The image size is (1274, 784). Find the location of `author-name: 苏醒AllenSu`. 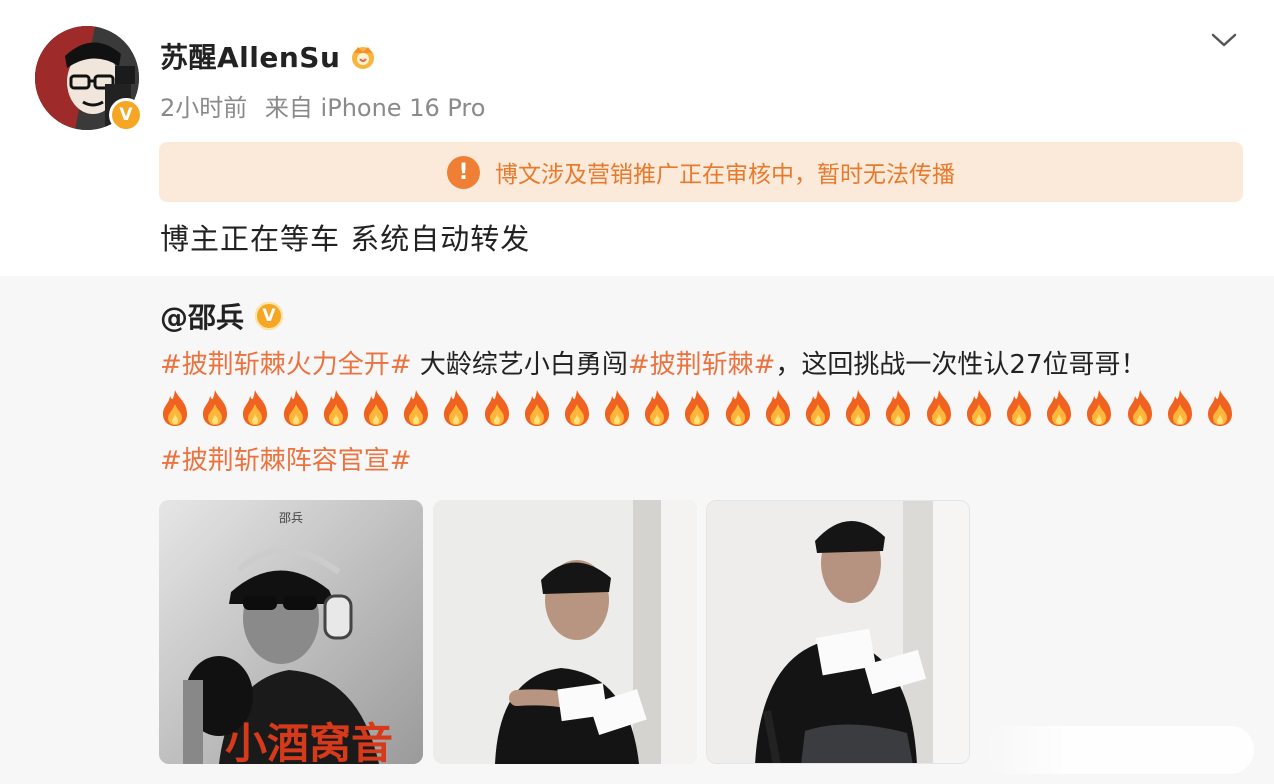

author-name: 苏醒AllenSu is located at coordinates (250, 56).